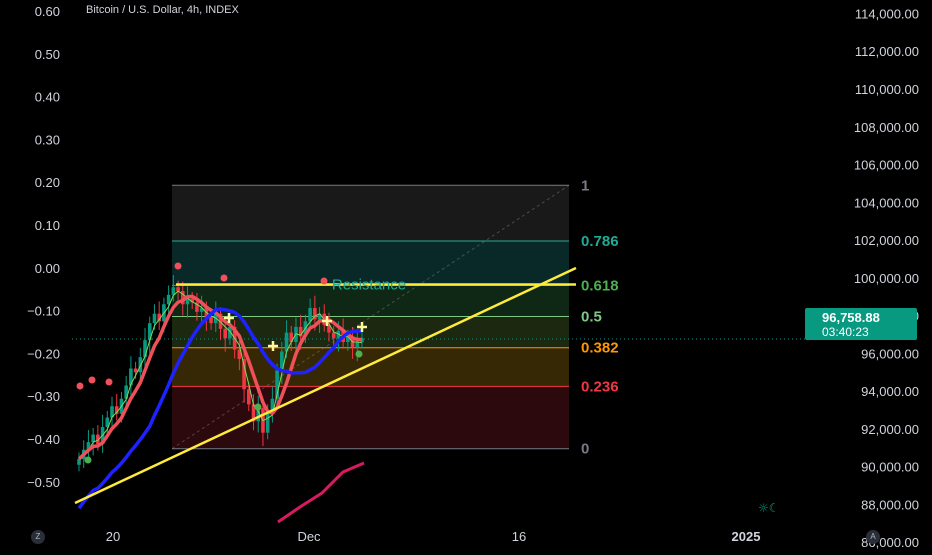  I want to click on left-axis-tick-label: −0.10, so click(43, 311).